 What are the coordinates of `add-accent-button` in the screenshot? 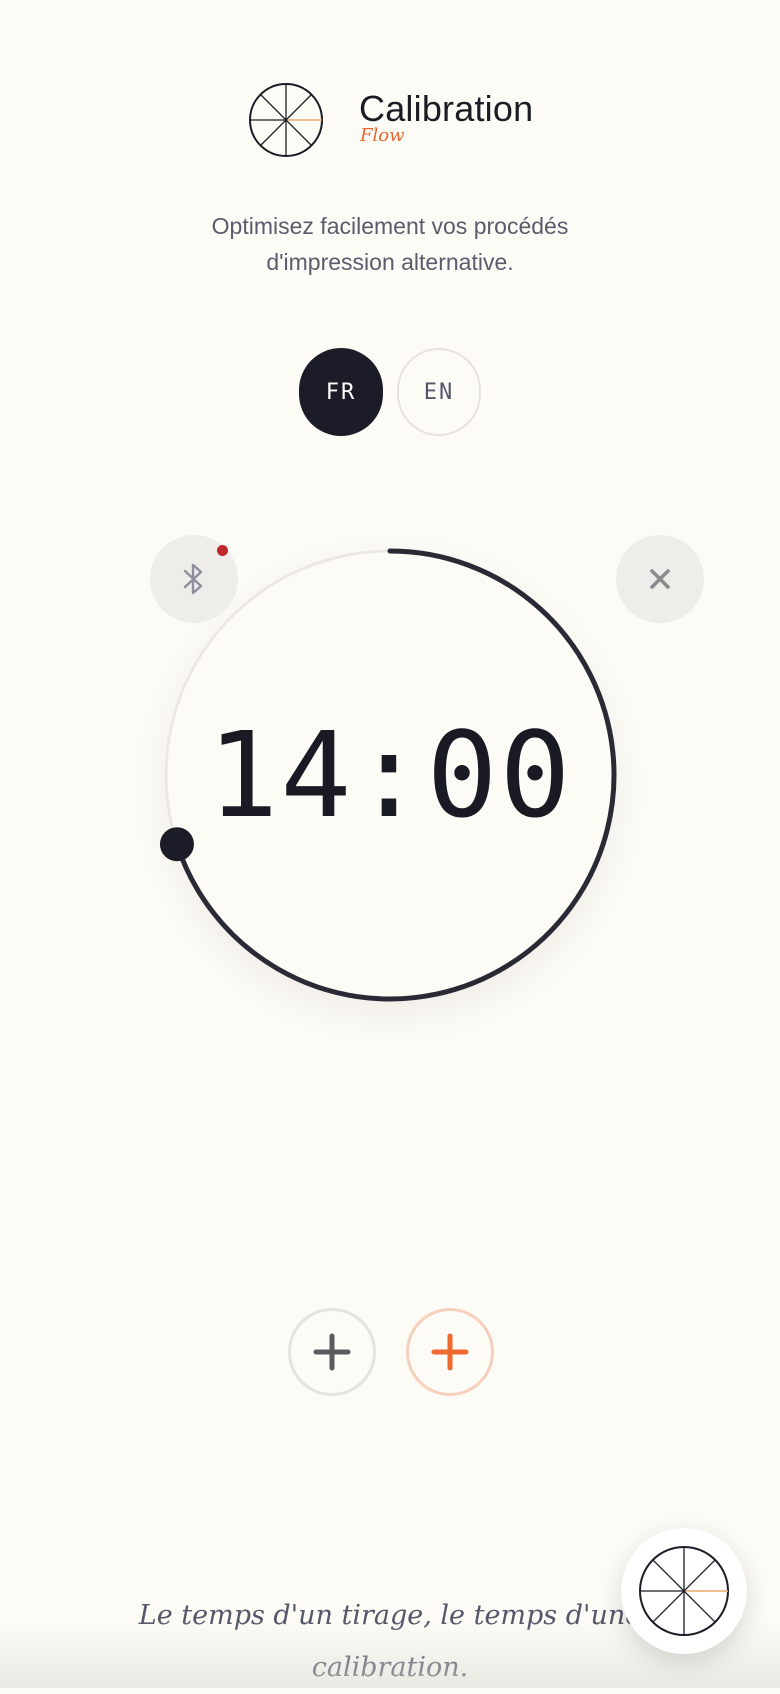 It's located at (450, 1352).